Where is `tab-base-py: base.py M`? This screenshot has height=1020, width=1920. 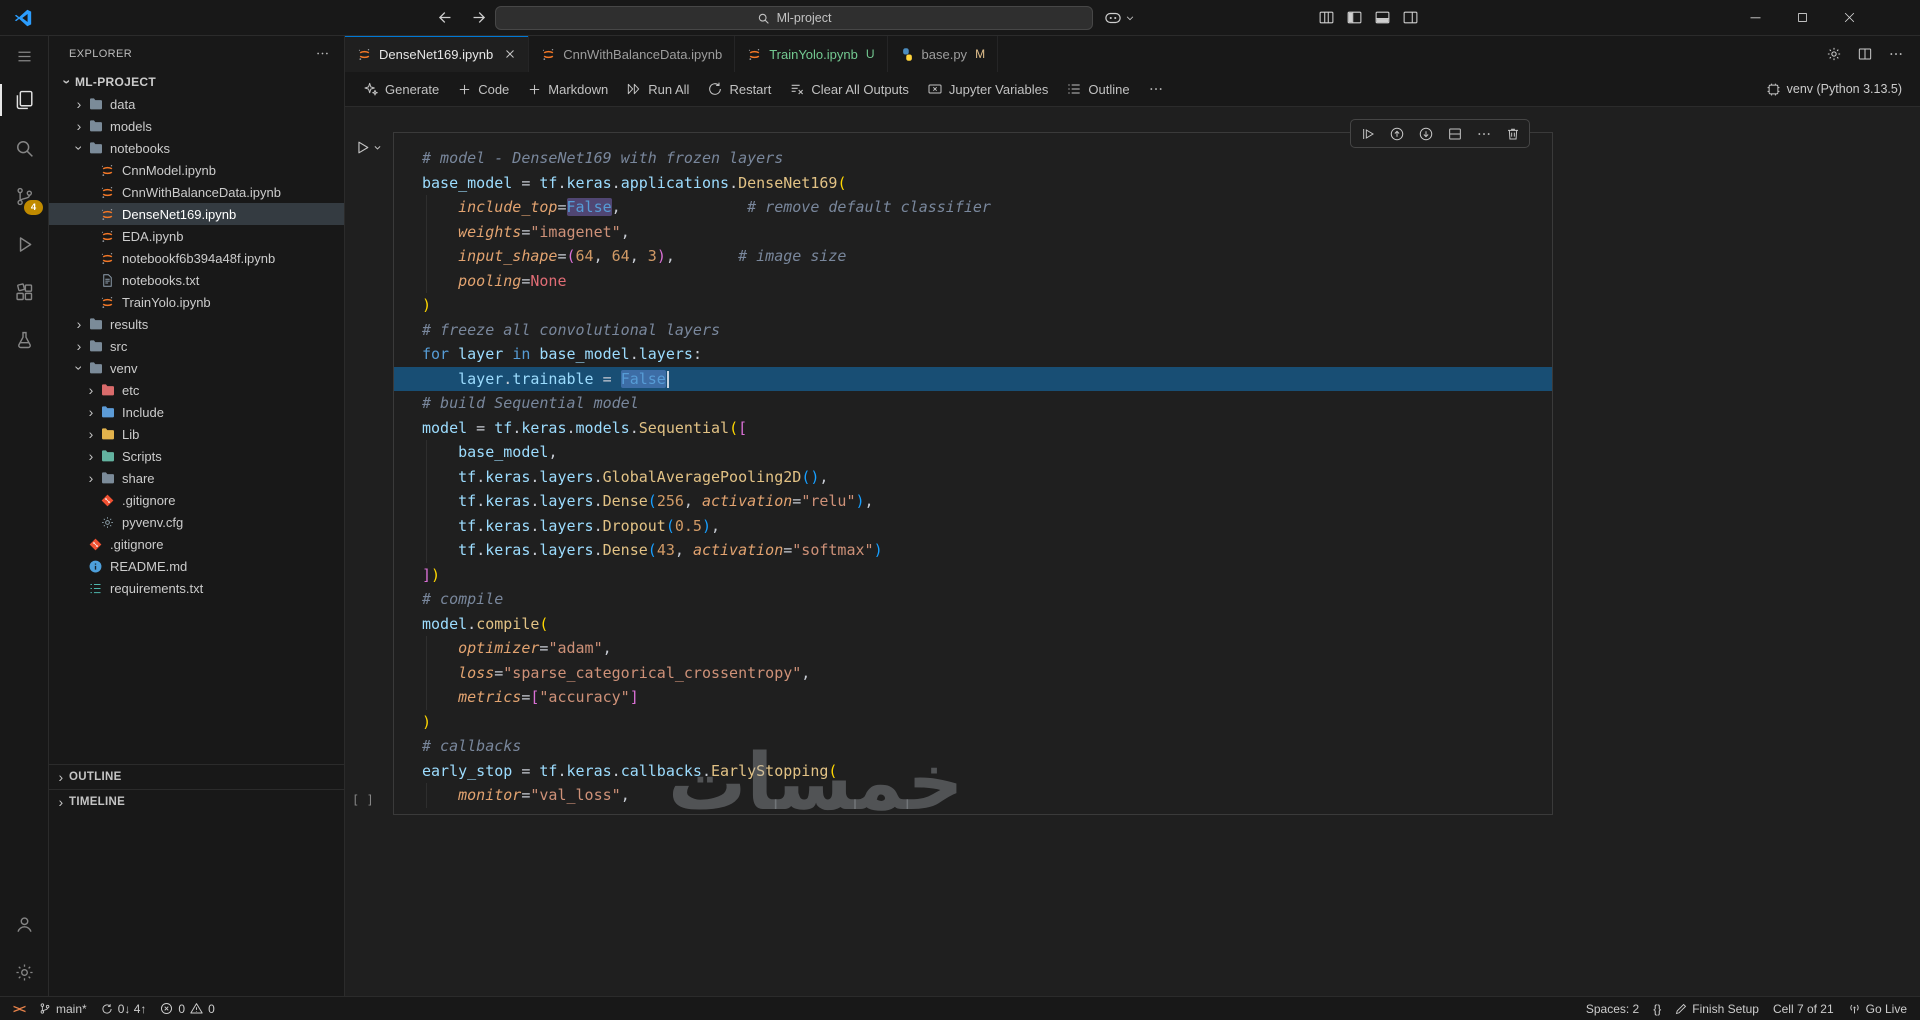 tab-base-py: base.py M is located at coordinates (943, 54).